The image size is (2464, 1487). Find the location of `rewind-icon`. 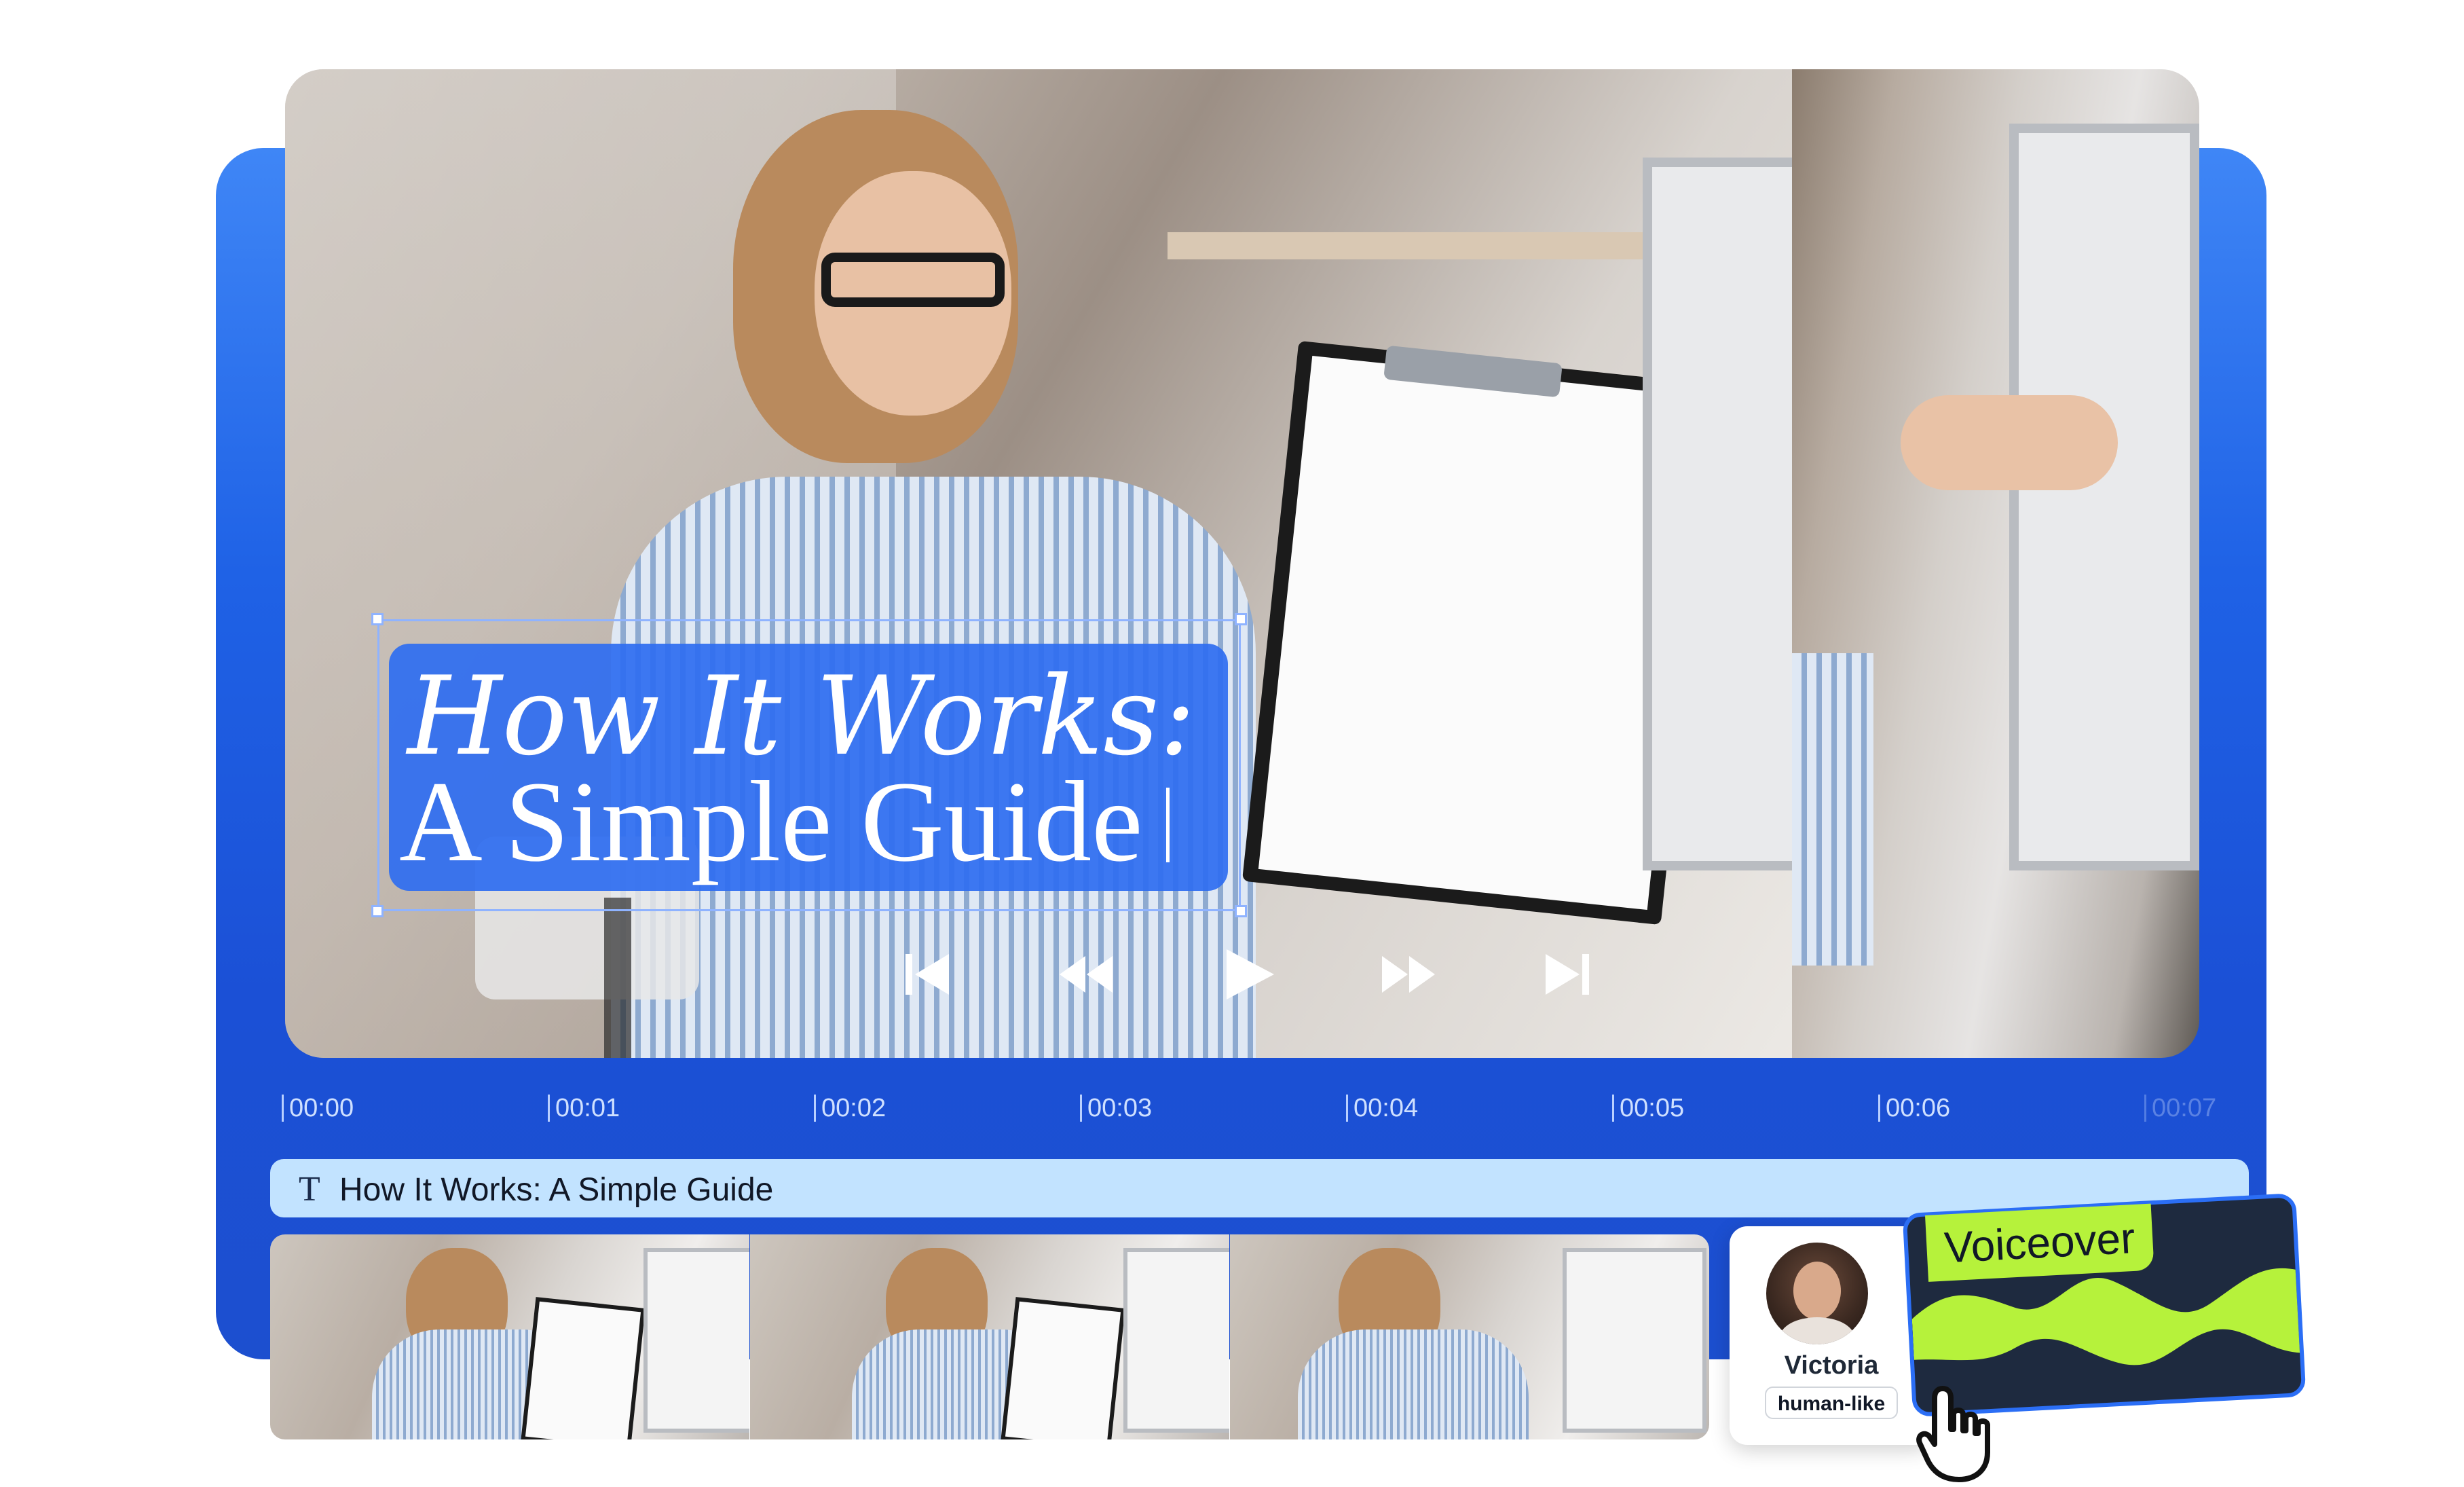

rewind-icon is located at coordinates (1087, 974).